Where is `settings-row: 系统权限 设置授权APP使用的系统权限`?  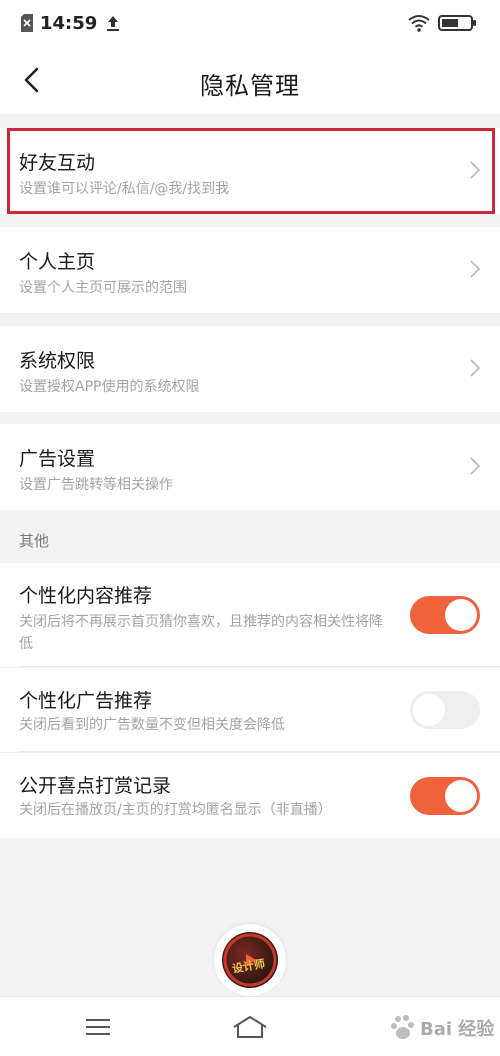
settings-row: 系统权限 设置授权APP使用的系统权限 is located at coordinates (250, 369).